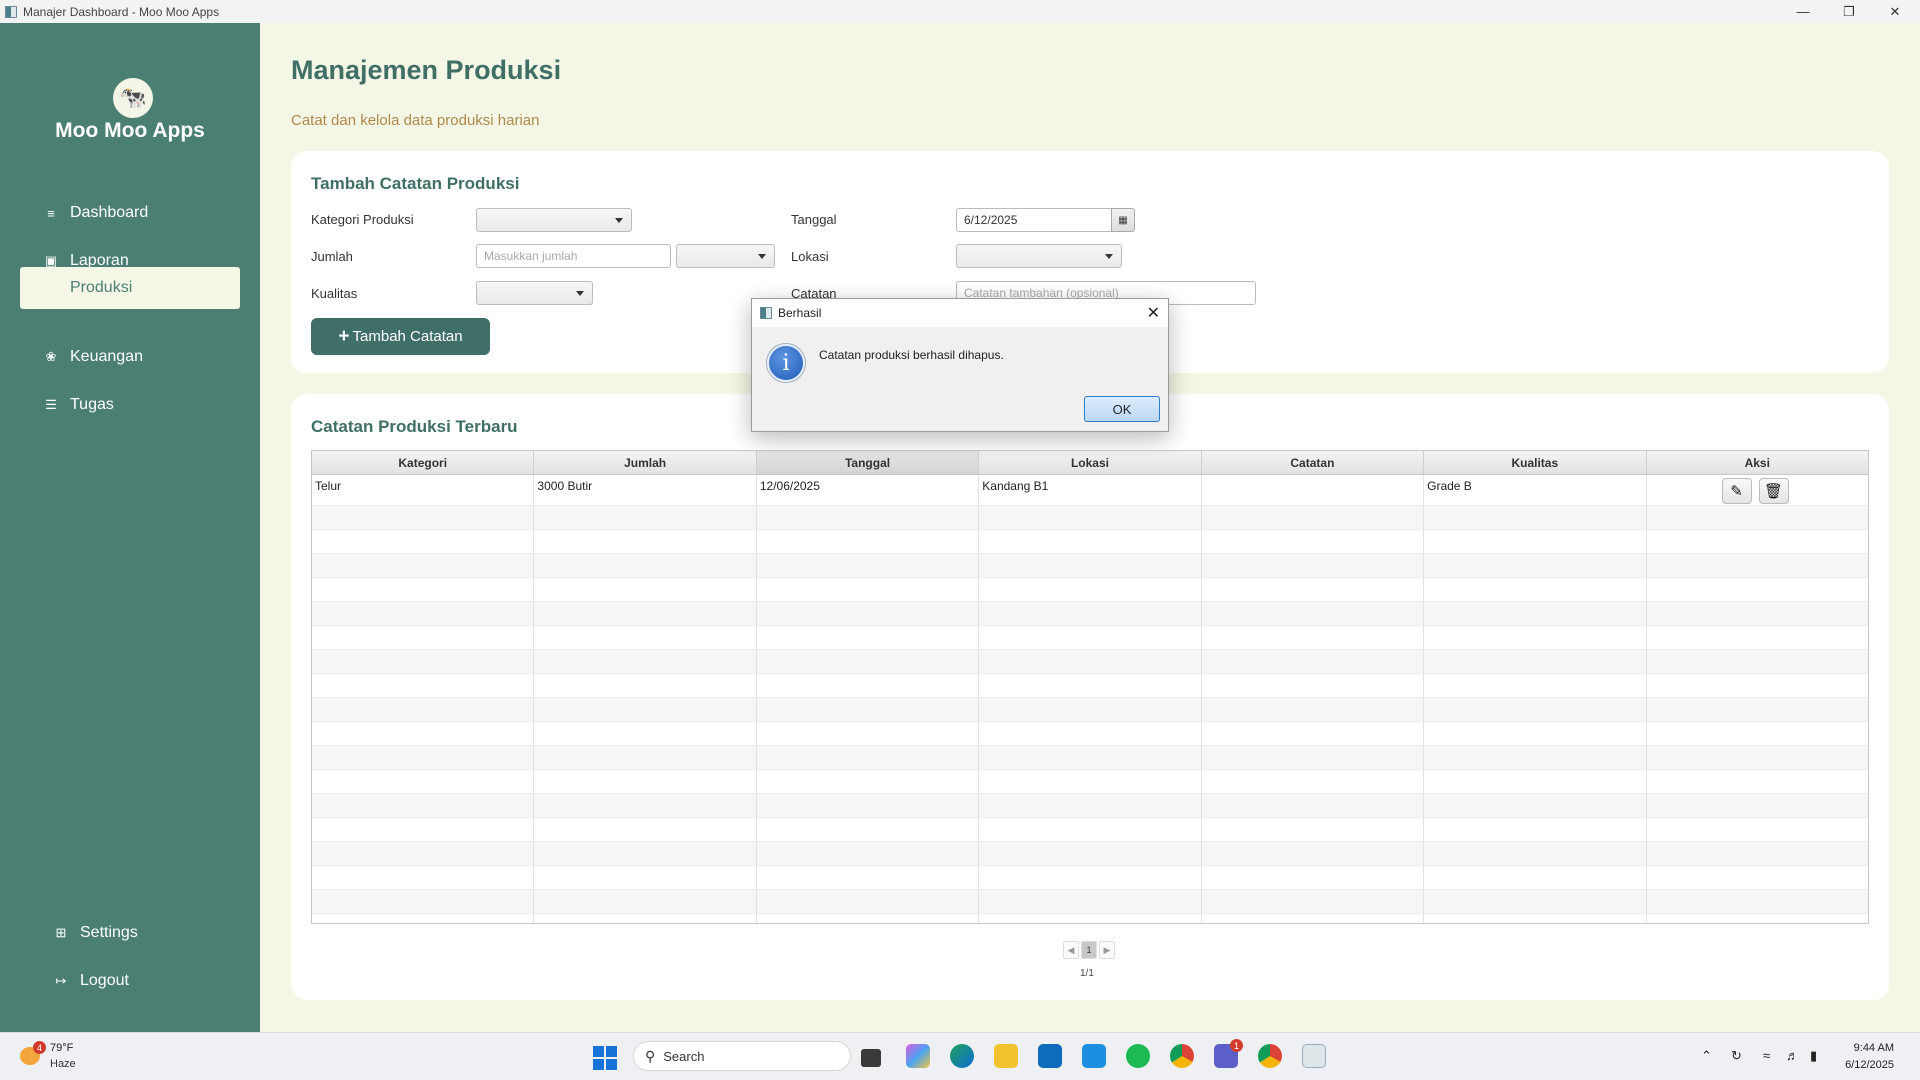 The image size is (1920, 1080). I want to click on next-page-icon: ▶, so click(1107, 950).